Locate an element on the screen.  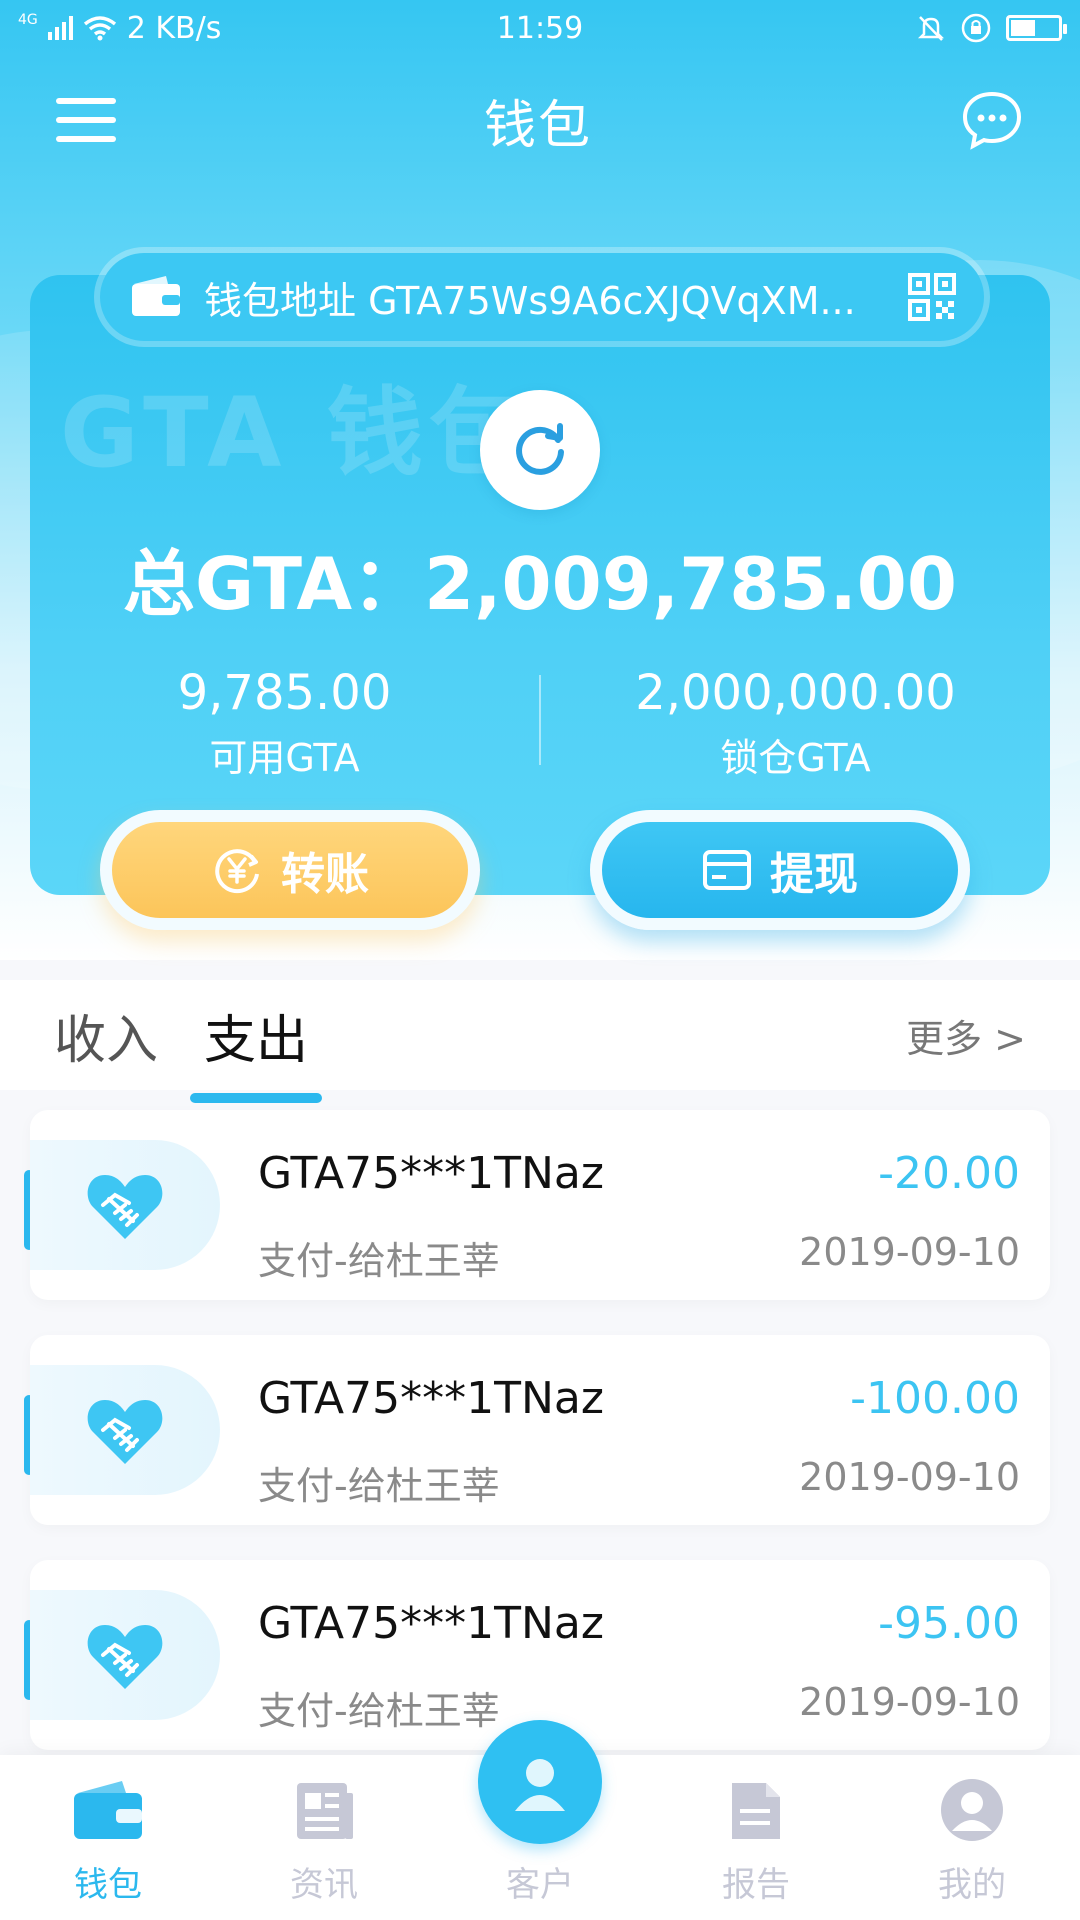
available-label: 可用GTA is located at coordinates (284, 758).